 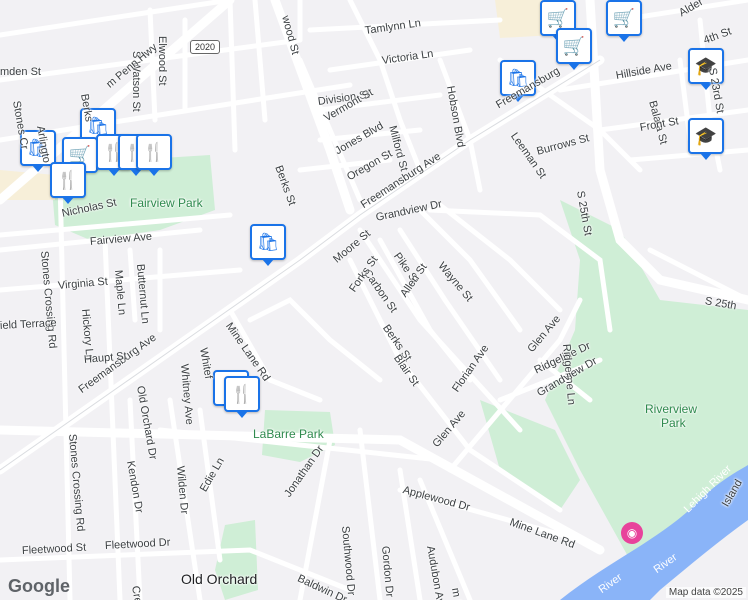 What do you see at coordinates (632, 533) in the screenshot?
I see `attraction-icon: ◉` at bounding box center [632, 533].